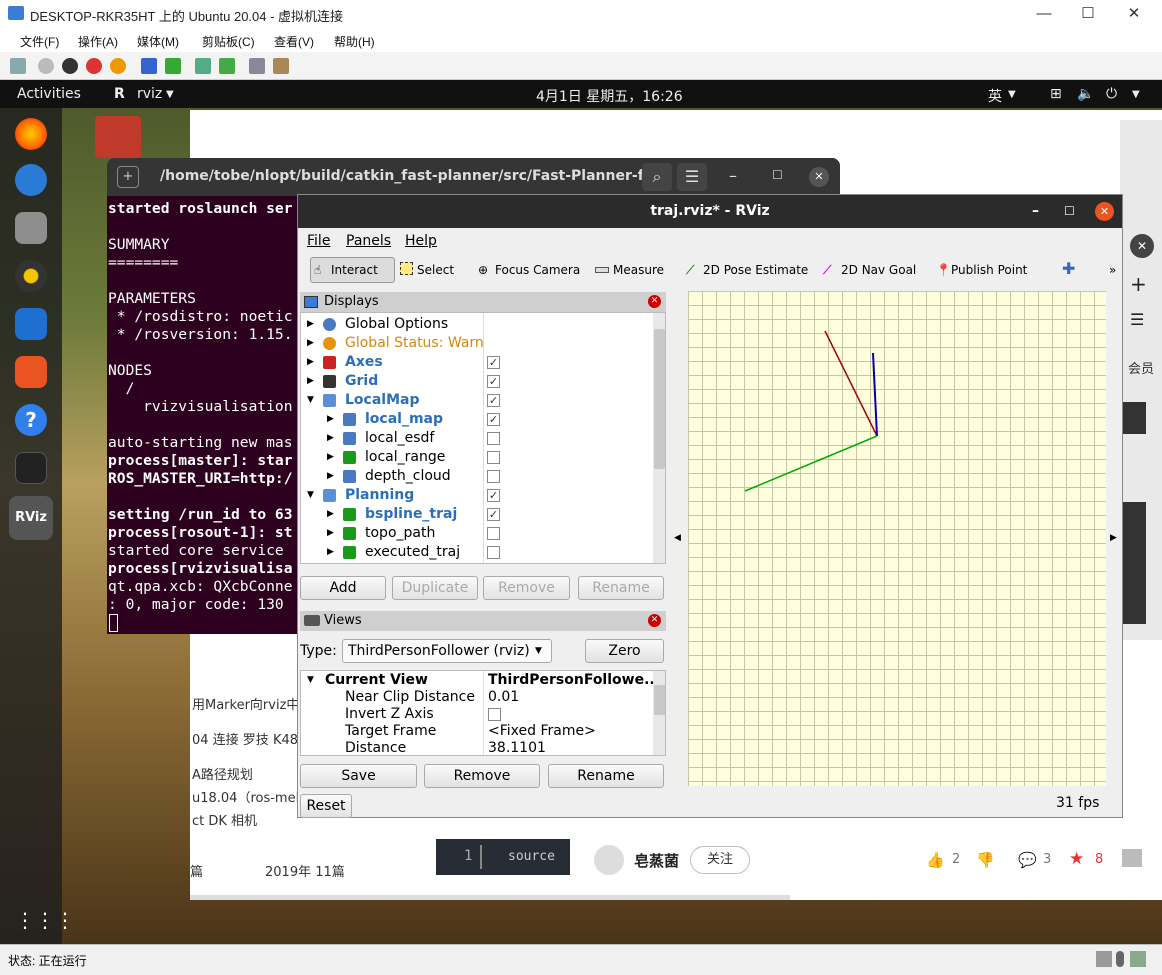 The width and height of the screenshot is (1162, 975). Describe the element at coordinates (1134, 14) in the screenshot. I see `close-button: ✕` at that location.